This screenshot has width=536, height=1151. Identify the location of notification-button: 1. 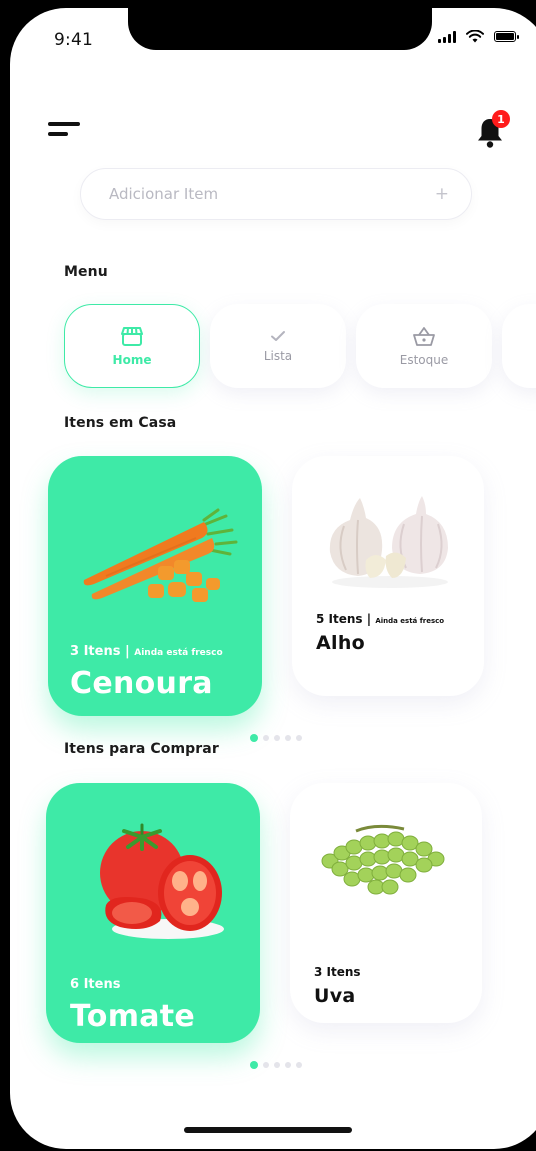
(493, 130).